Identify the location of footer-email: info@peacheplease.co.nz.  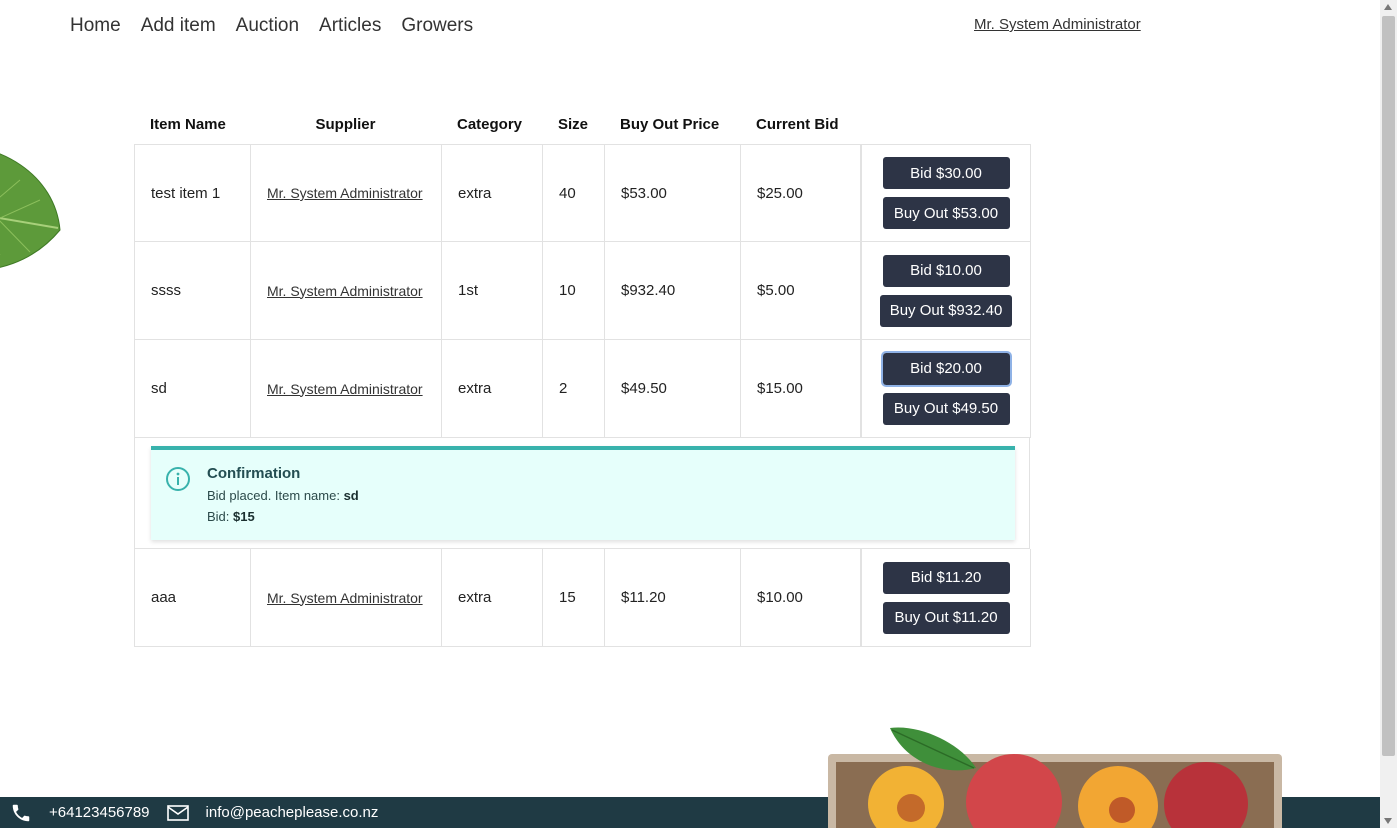
(272, 813).